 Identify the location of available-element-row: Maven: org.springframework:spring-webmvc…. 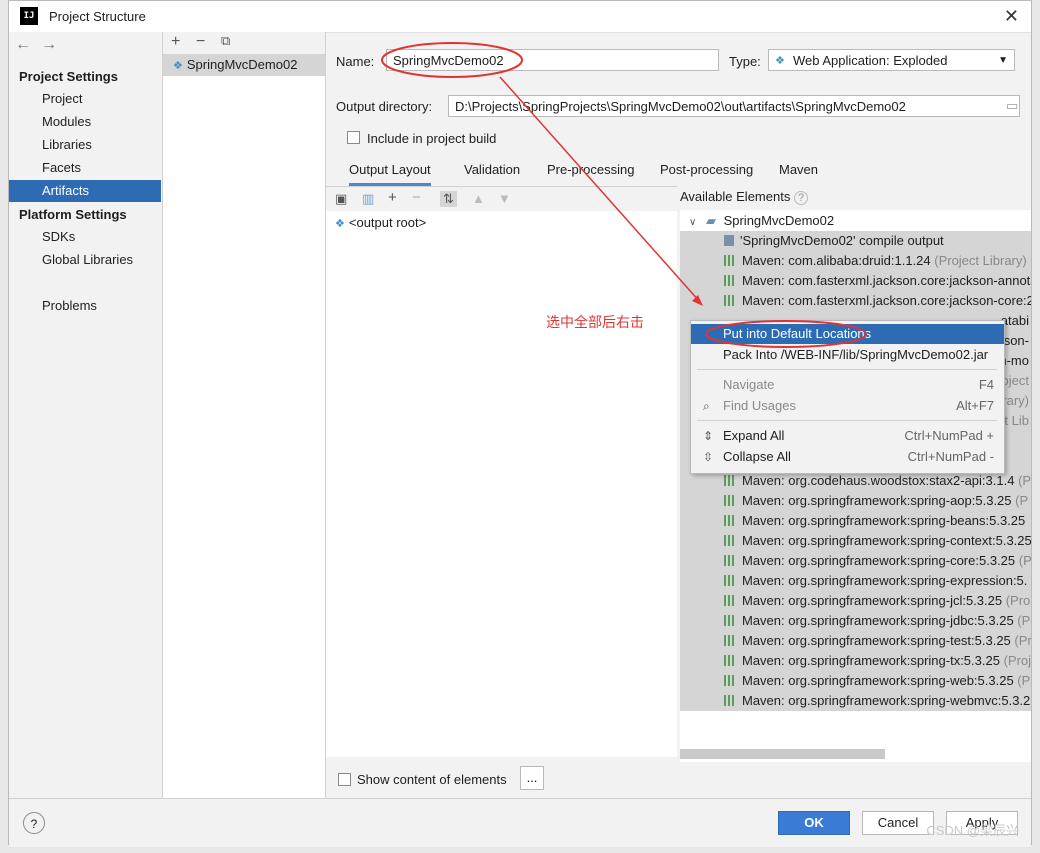
(855, 701).